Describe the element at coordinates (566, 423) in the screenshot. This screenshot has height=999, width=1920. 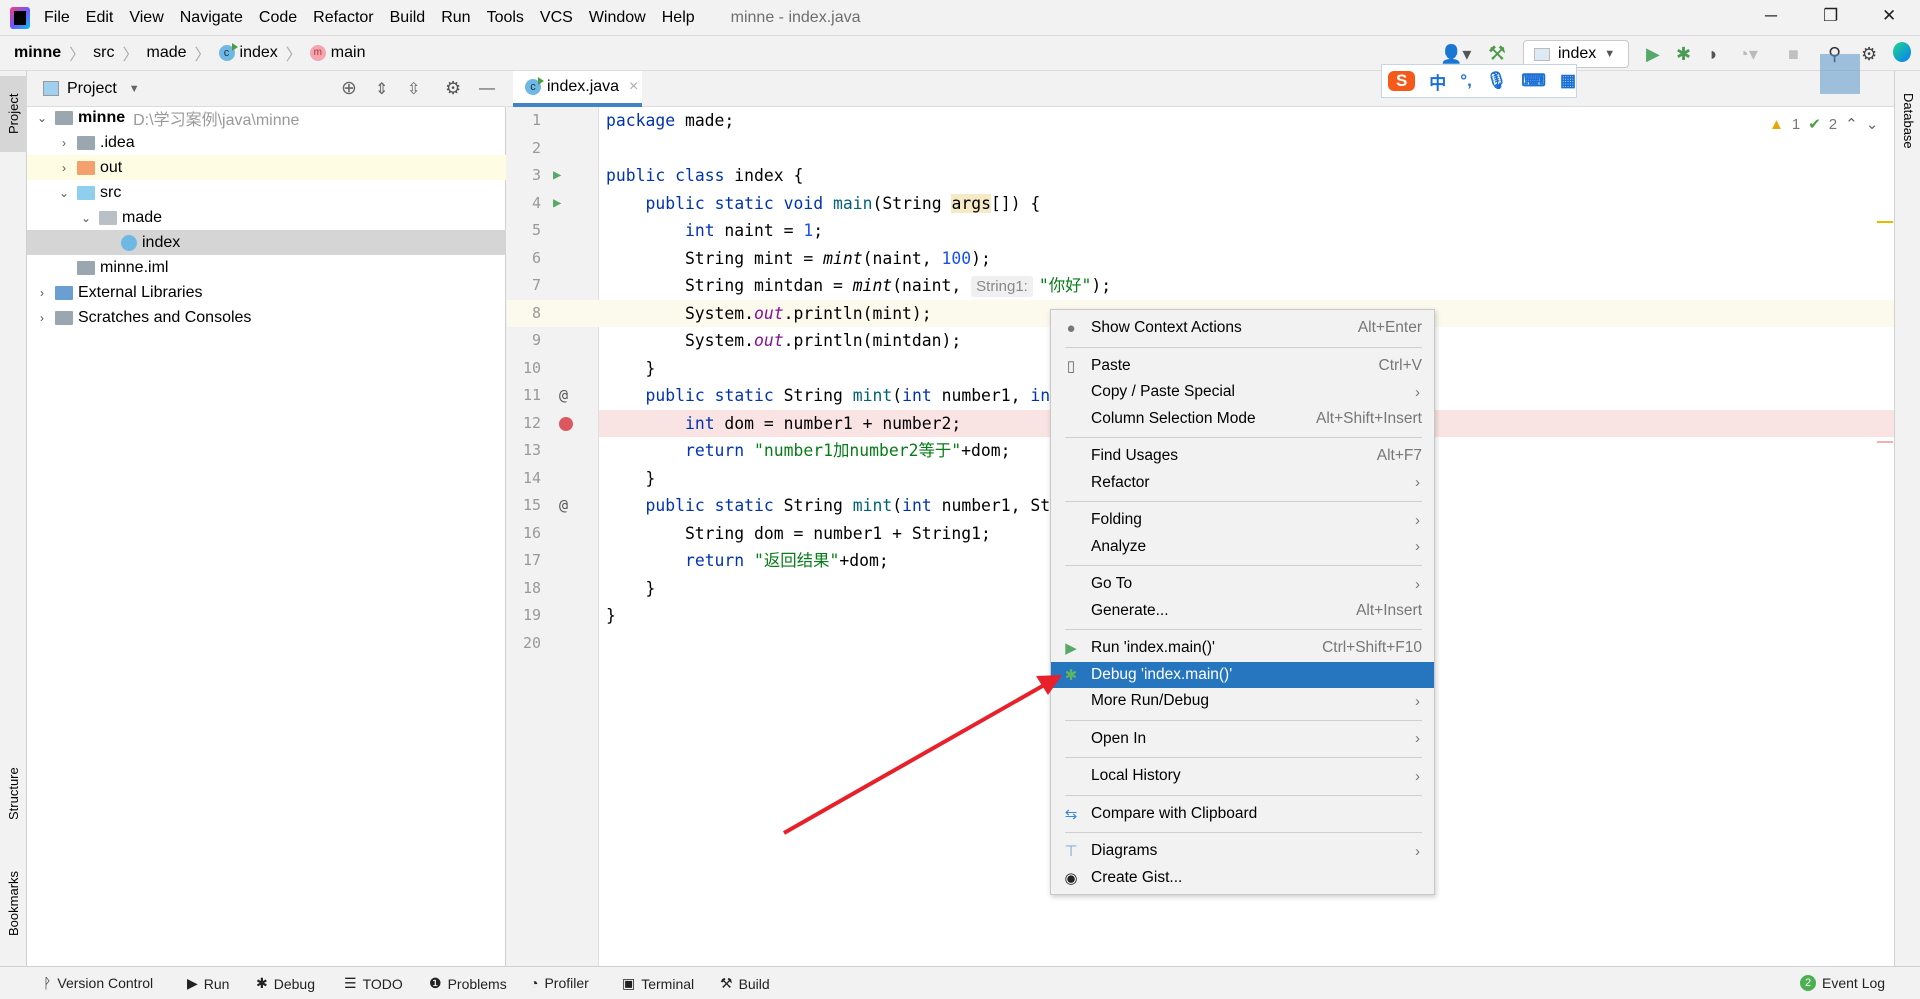
I see `breakpoint-icon` at that location.